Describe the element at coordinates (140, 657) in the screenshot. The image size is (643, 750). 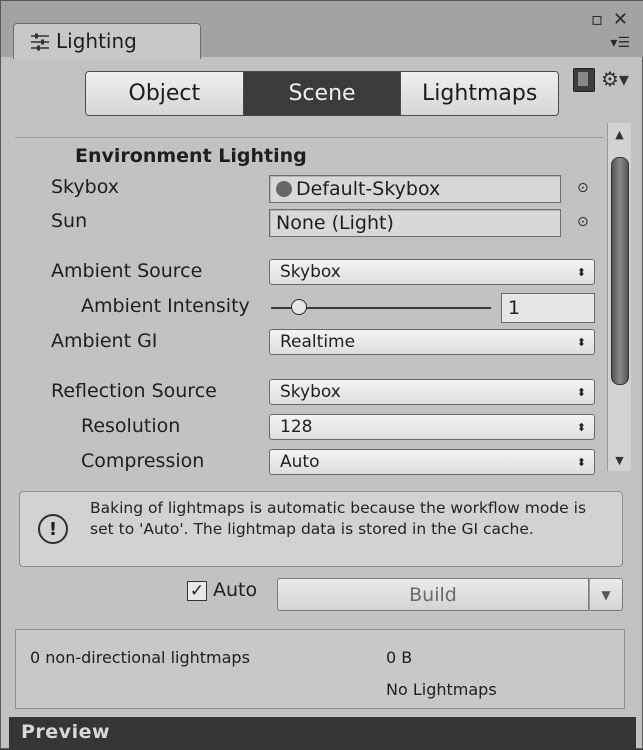
I see `lightmap-count: 0 non-directional lightmaps` at that location.